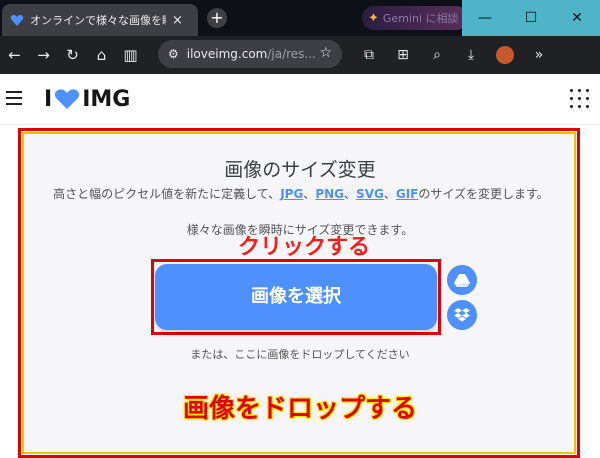  Describe the element at coordinates (14, 55) in the screenshot. I see `back-icon: ←` at that location.